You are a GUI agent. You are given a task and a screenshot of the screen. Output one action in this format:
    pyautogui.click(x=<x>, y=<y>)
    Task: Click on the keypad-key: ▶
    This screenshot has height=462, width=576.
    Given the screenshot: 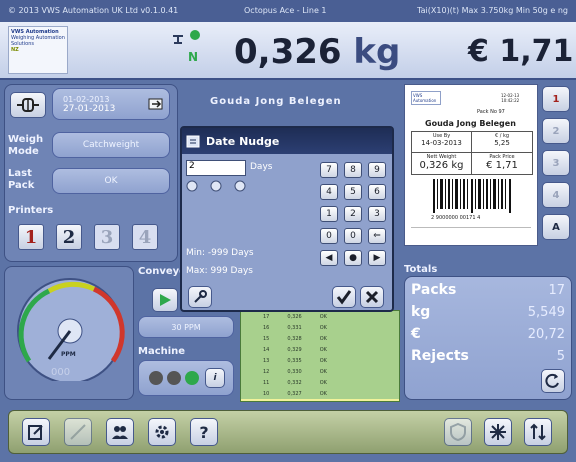 What is the action you would take?
    pyautogui.click(x=377, y=258)
    